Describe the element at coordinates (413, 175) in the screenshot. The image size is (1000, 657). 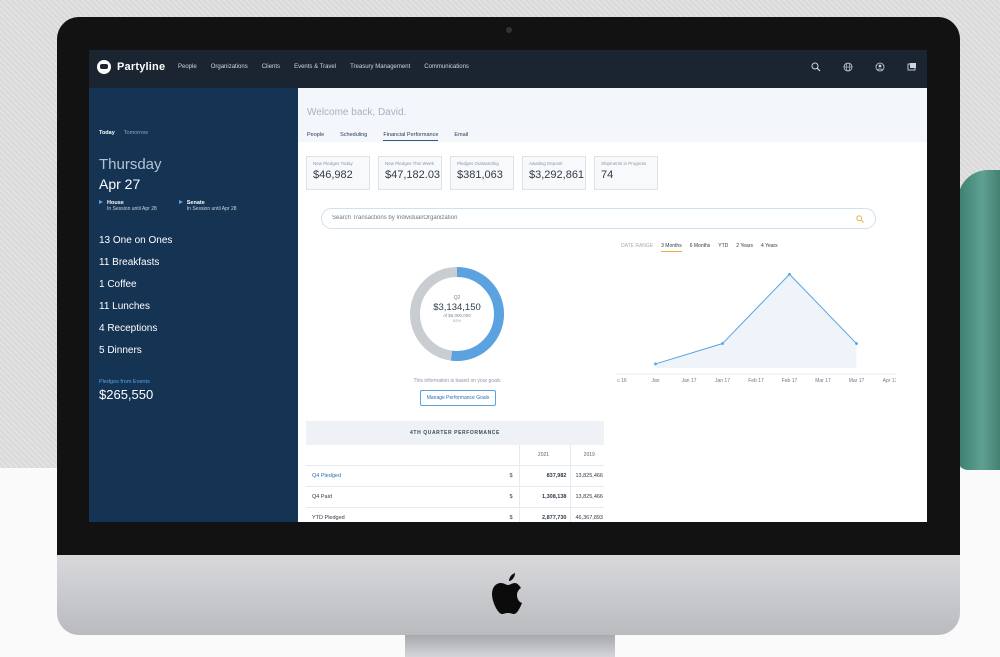
I see `kpi-value: $47,182.03` at that location.